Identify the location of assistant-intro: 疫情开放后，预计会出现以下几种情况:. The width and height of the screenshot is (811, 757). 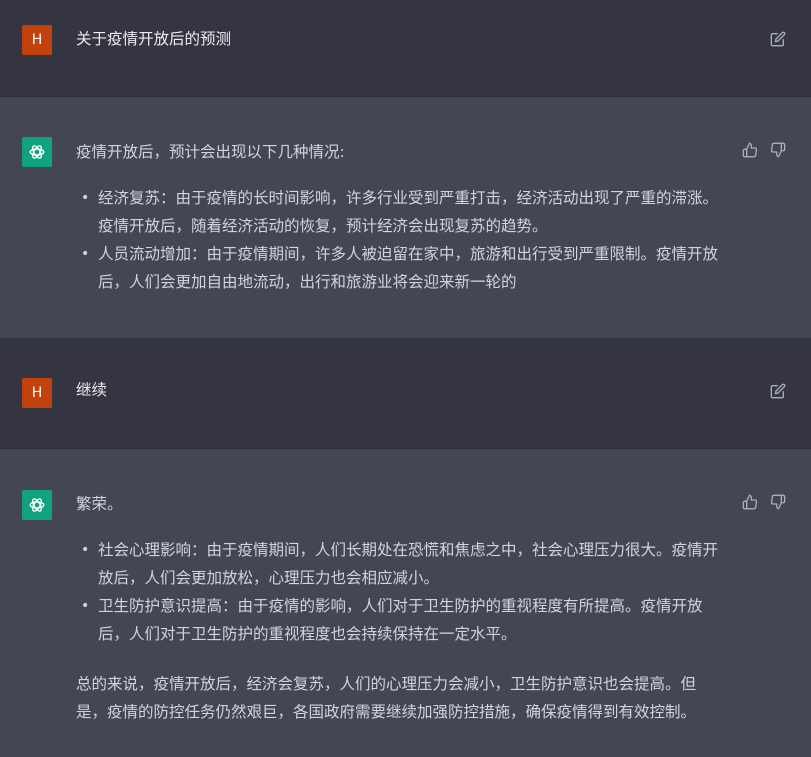
(210, 152).